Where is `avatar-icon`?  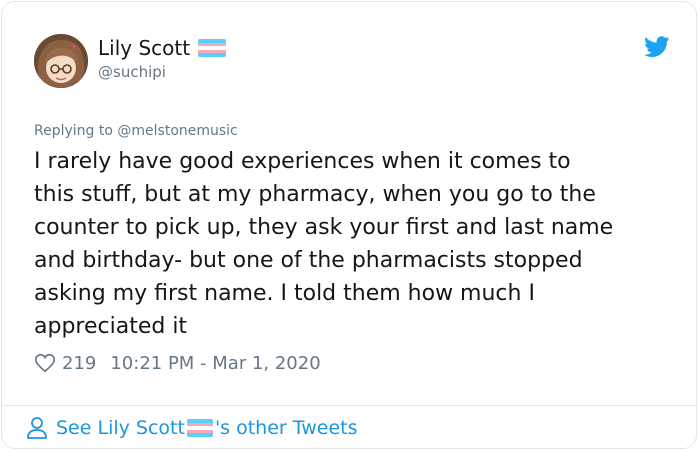 avatar-icon is located at coordinates (61, 61).